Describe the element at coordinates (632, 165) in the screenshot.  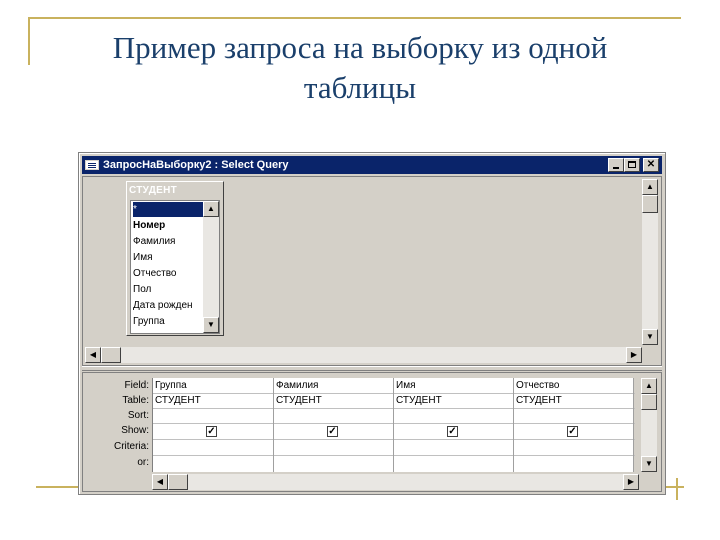
I see `maximize-button` at that location.